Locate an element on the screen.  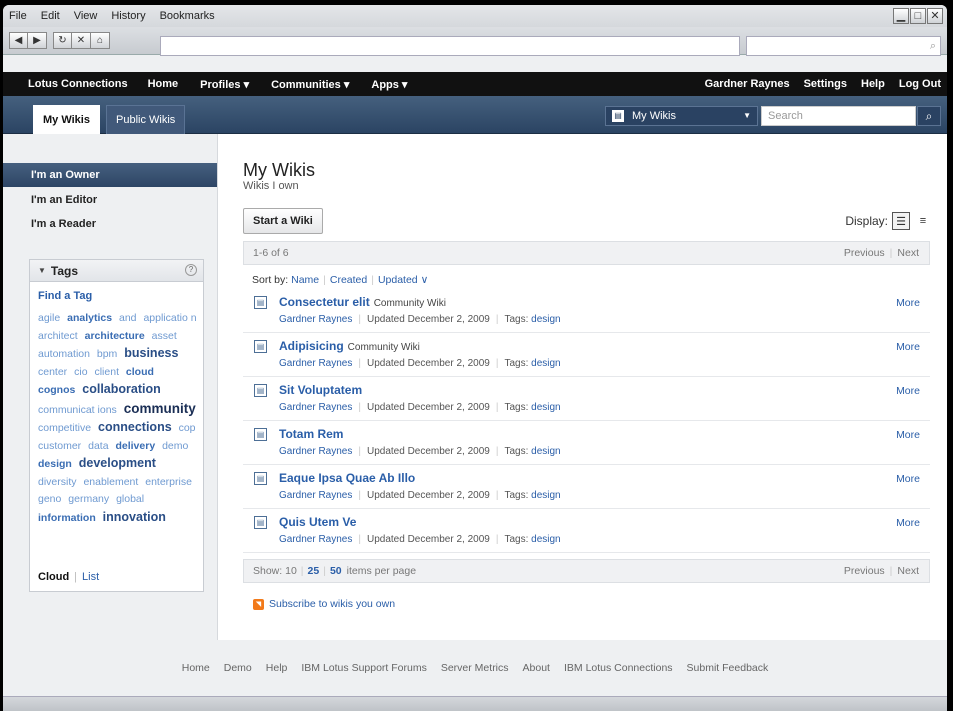
tag-link: and is located at coordinates (128, 318).